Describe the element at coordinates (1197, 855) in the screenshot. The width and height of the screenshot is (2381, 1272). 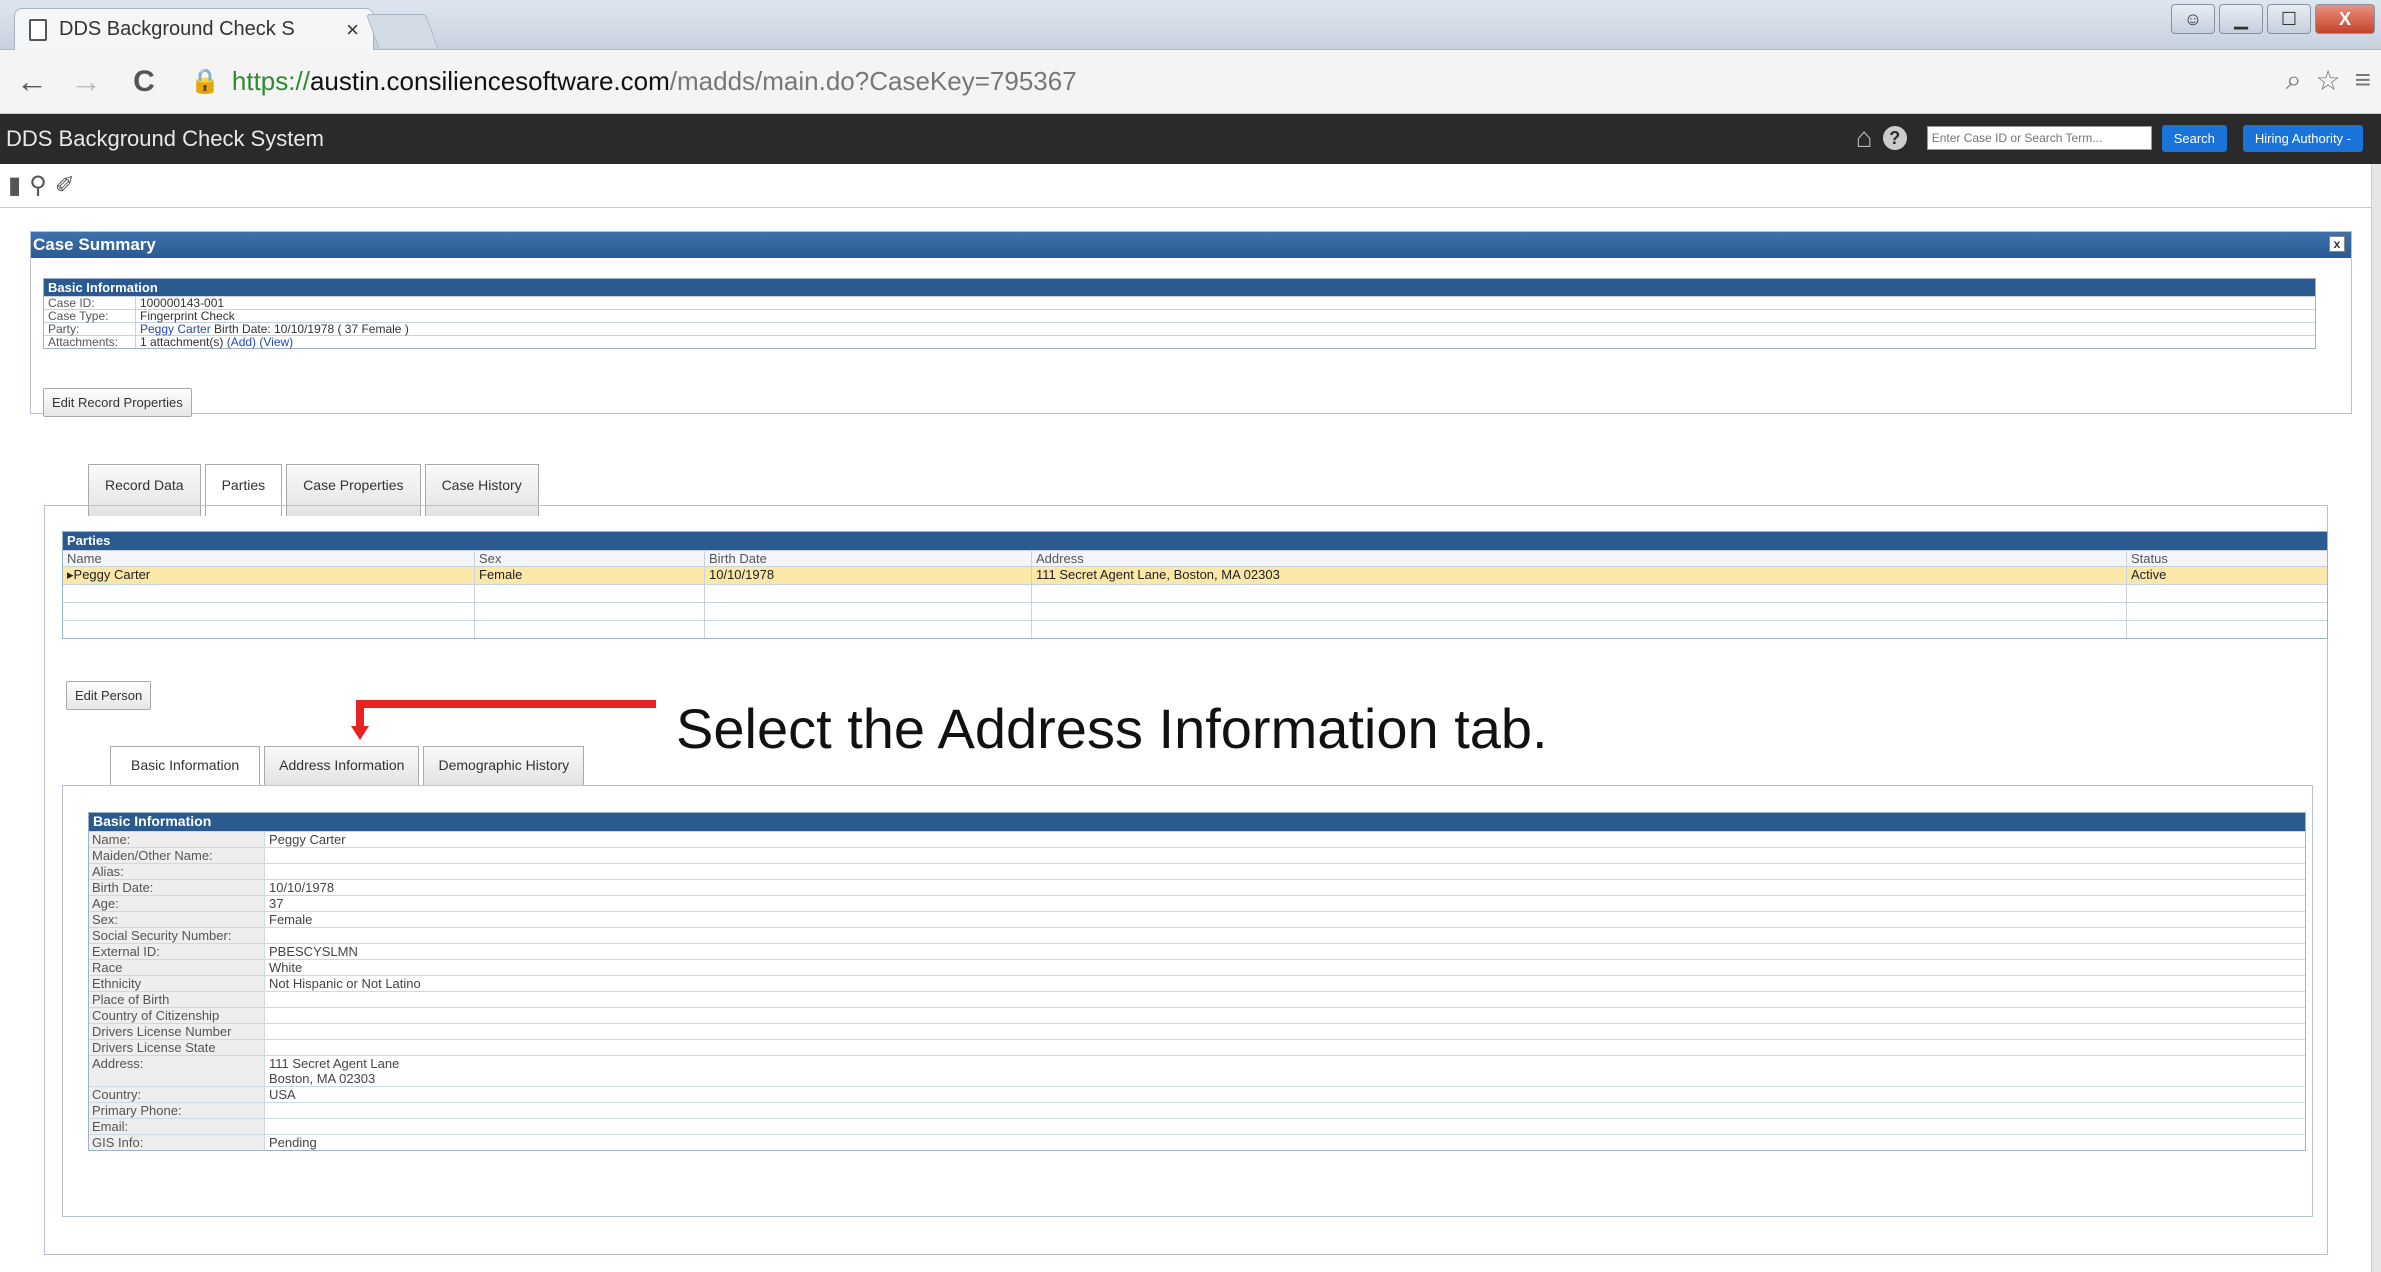
I see `detail-row: Maiden/Other Name:` at that location.